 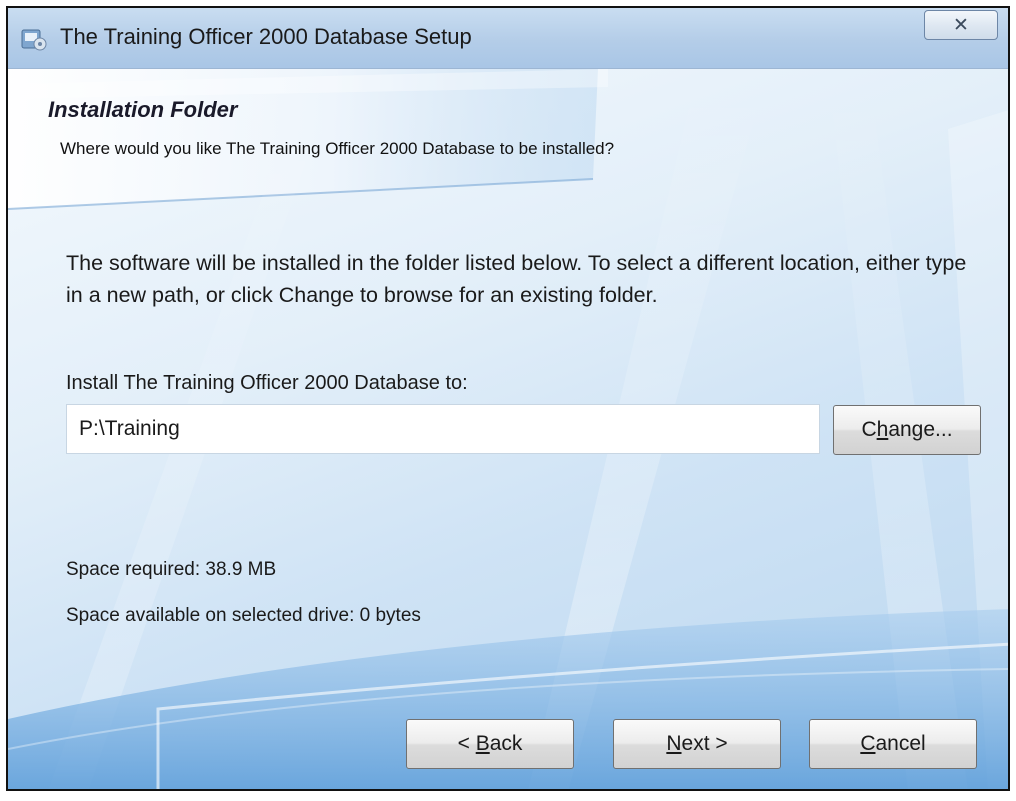 I want to click on back-button-label: < Back, so click(x=490, y=743).